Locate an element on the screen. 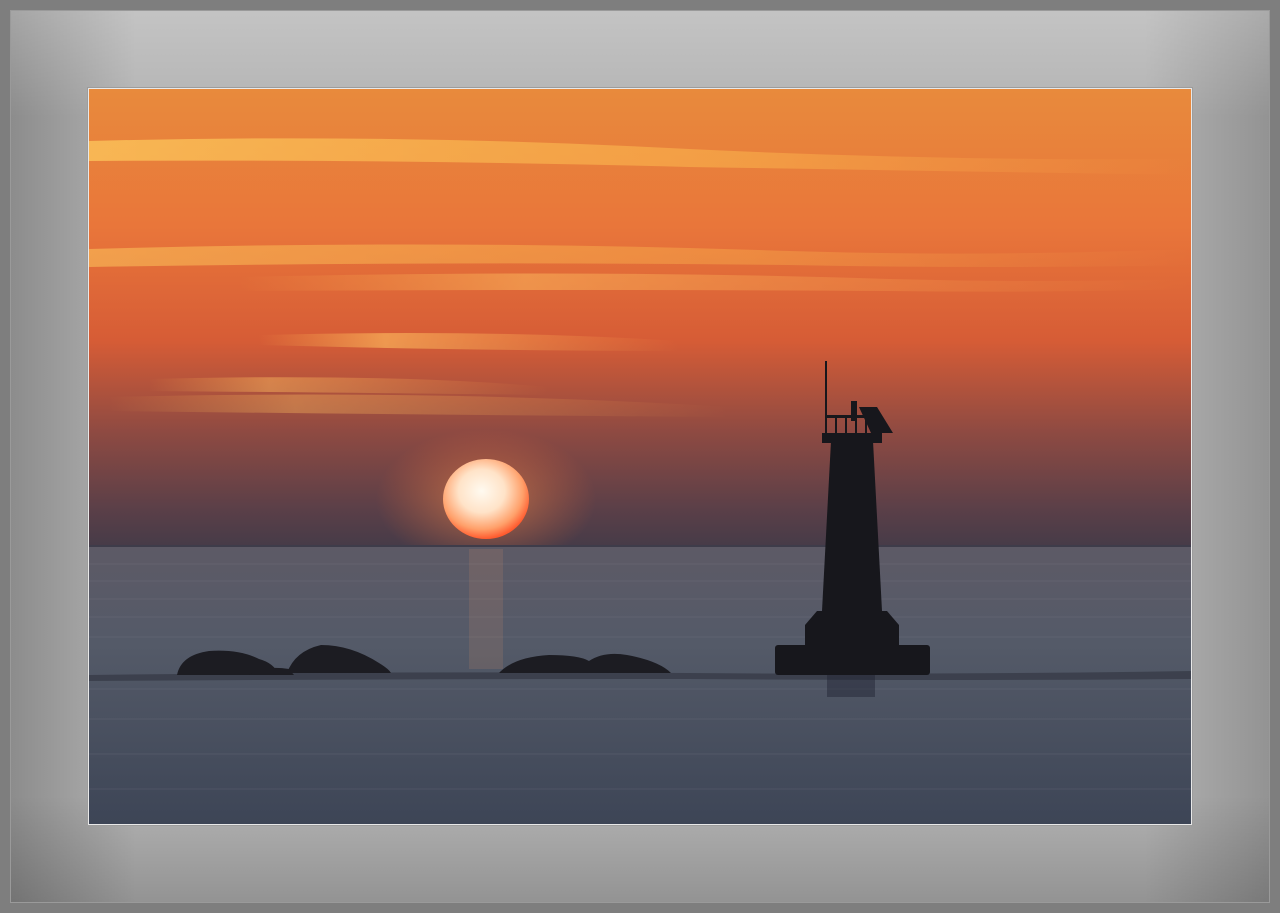 The image size is (1280, 913). lighthouse-reflection is located at coordinates (851, 686).